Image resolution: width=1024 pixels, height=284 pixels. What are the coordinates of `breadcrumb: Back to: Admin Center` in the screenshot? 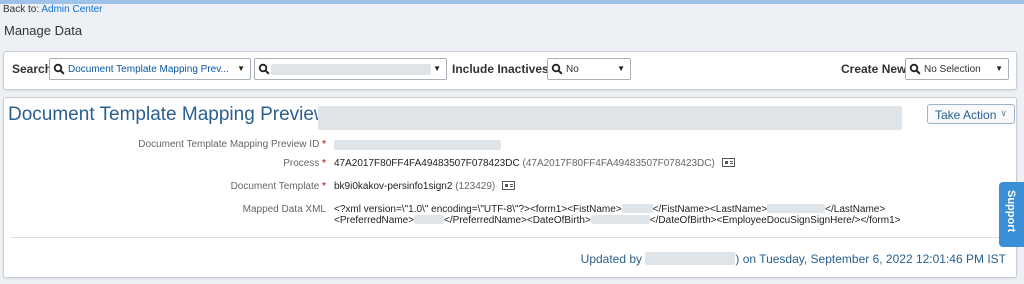 It's located at (53, 9).